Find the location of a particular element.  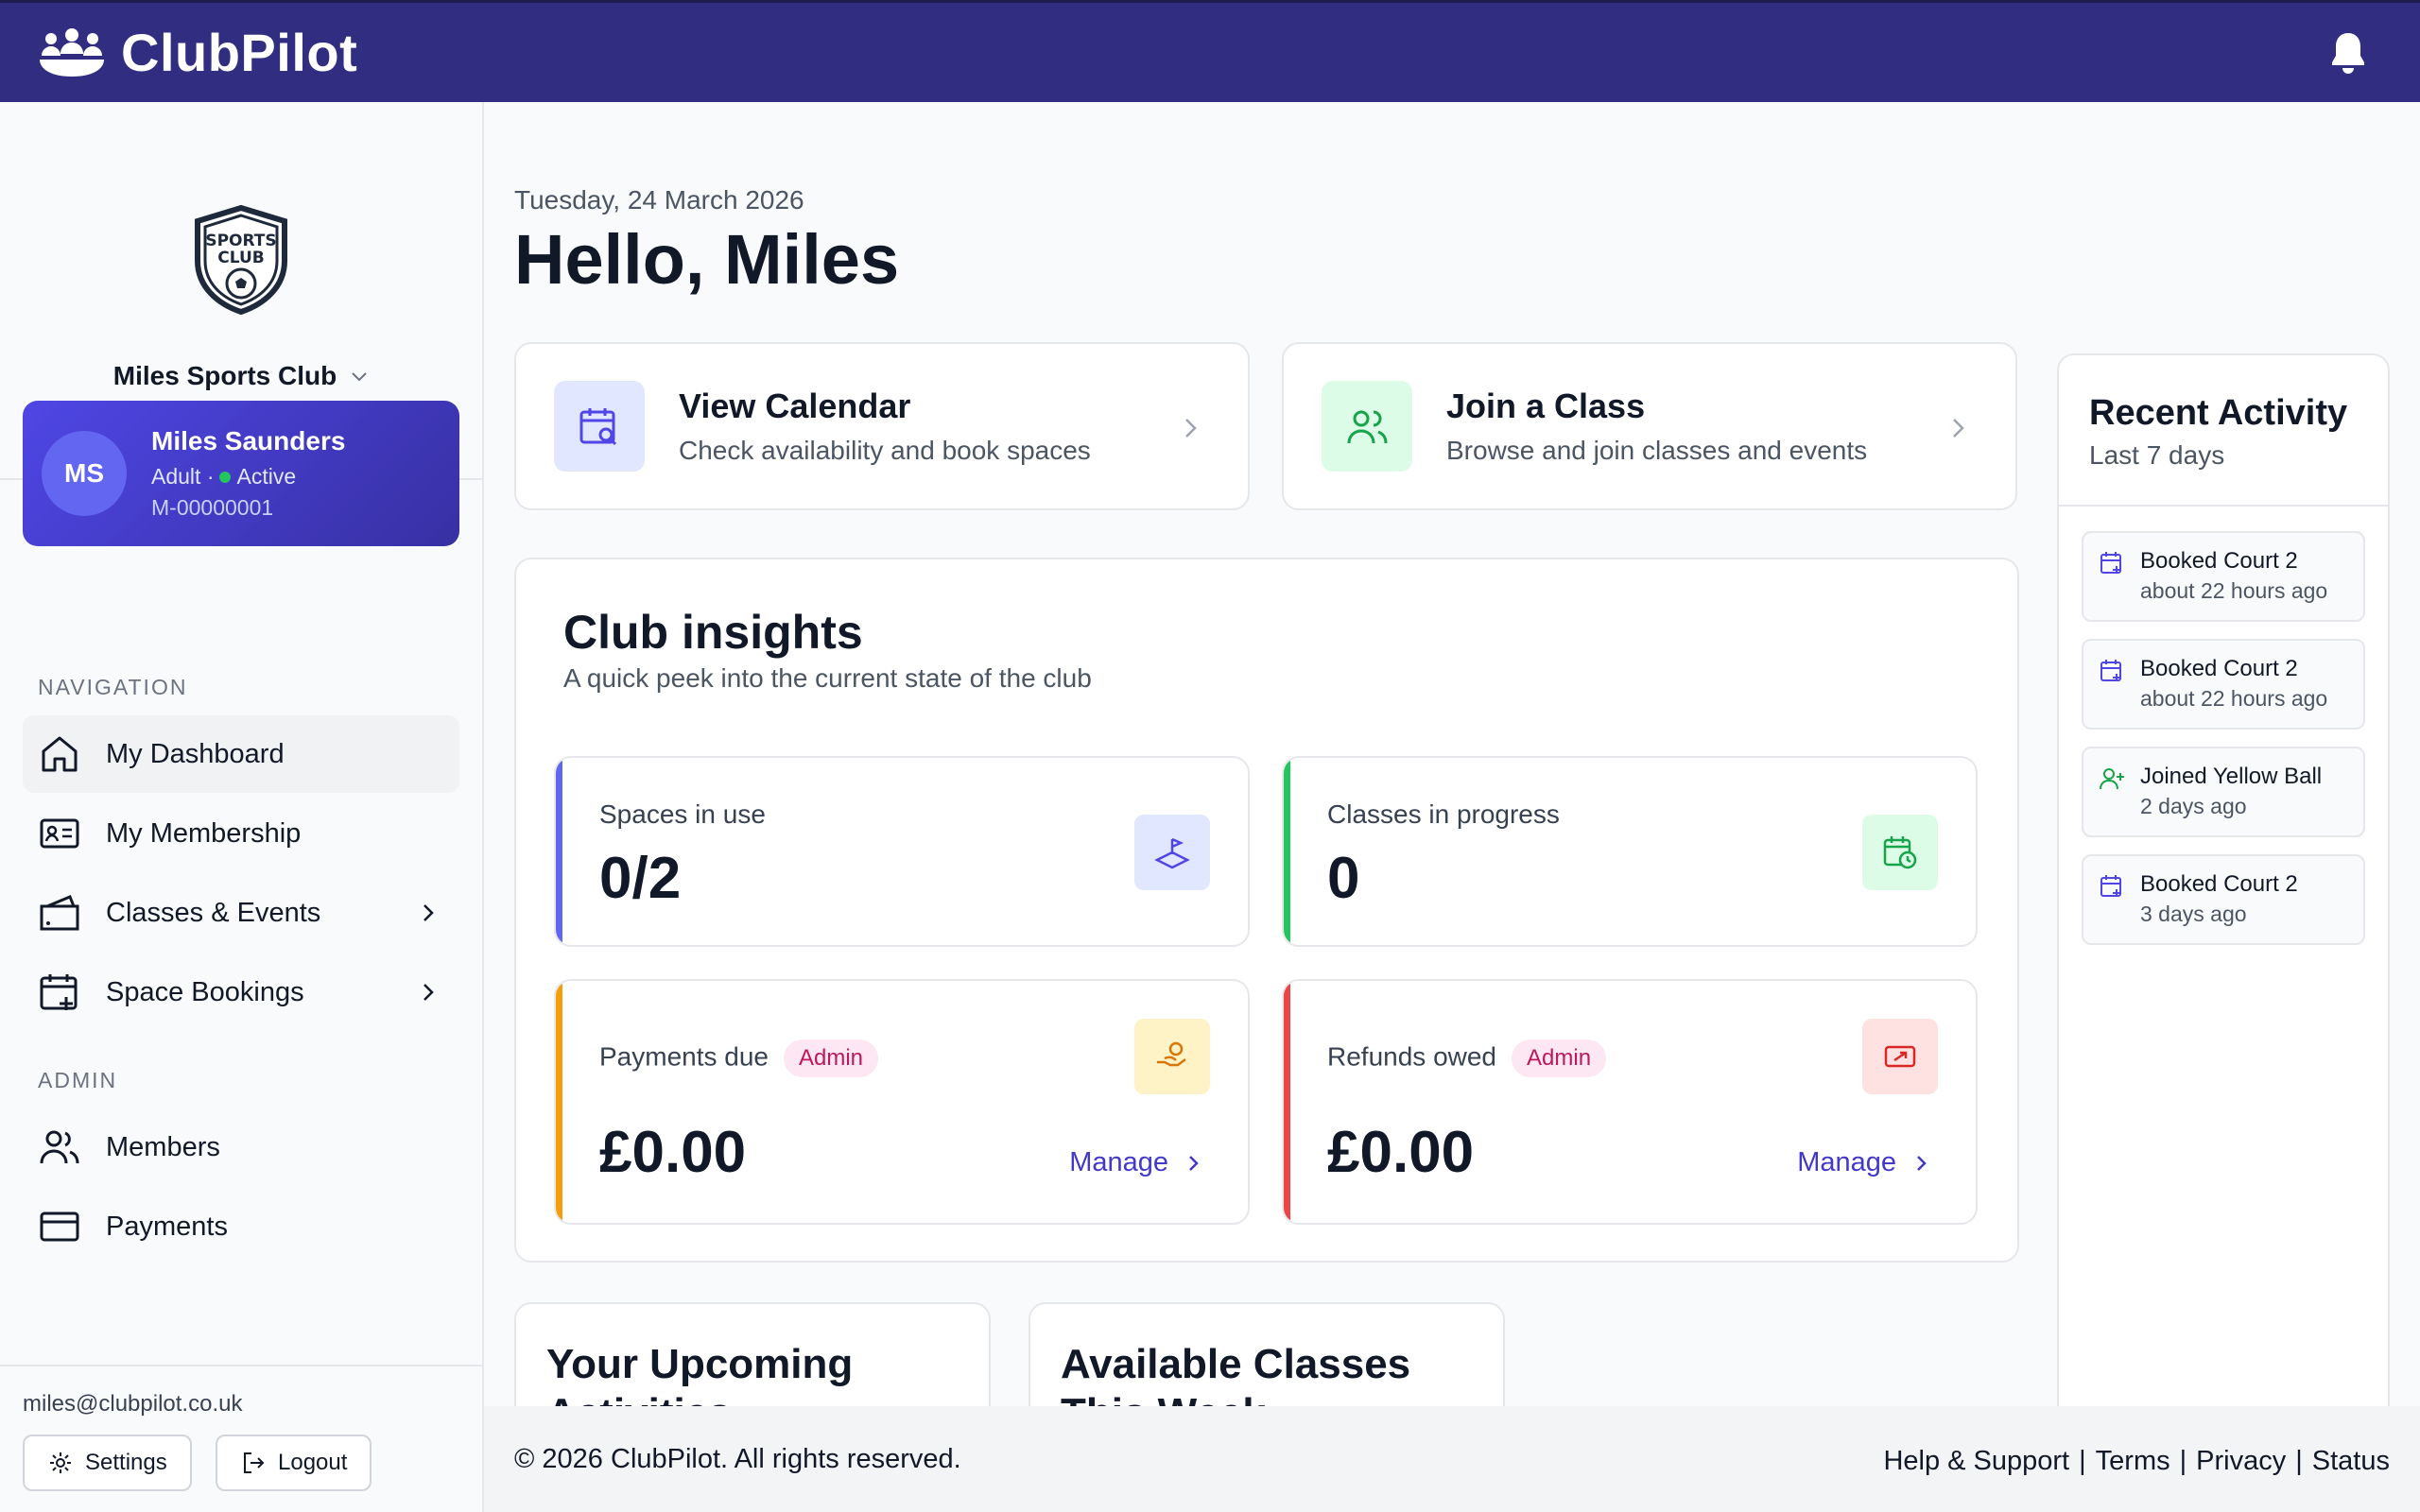

settings-label: Settings is located at coordinates (126, 1462).